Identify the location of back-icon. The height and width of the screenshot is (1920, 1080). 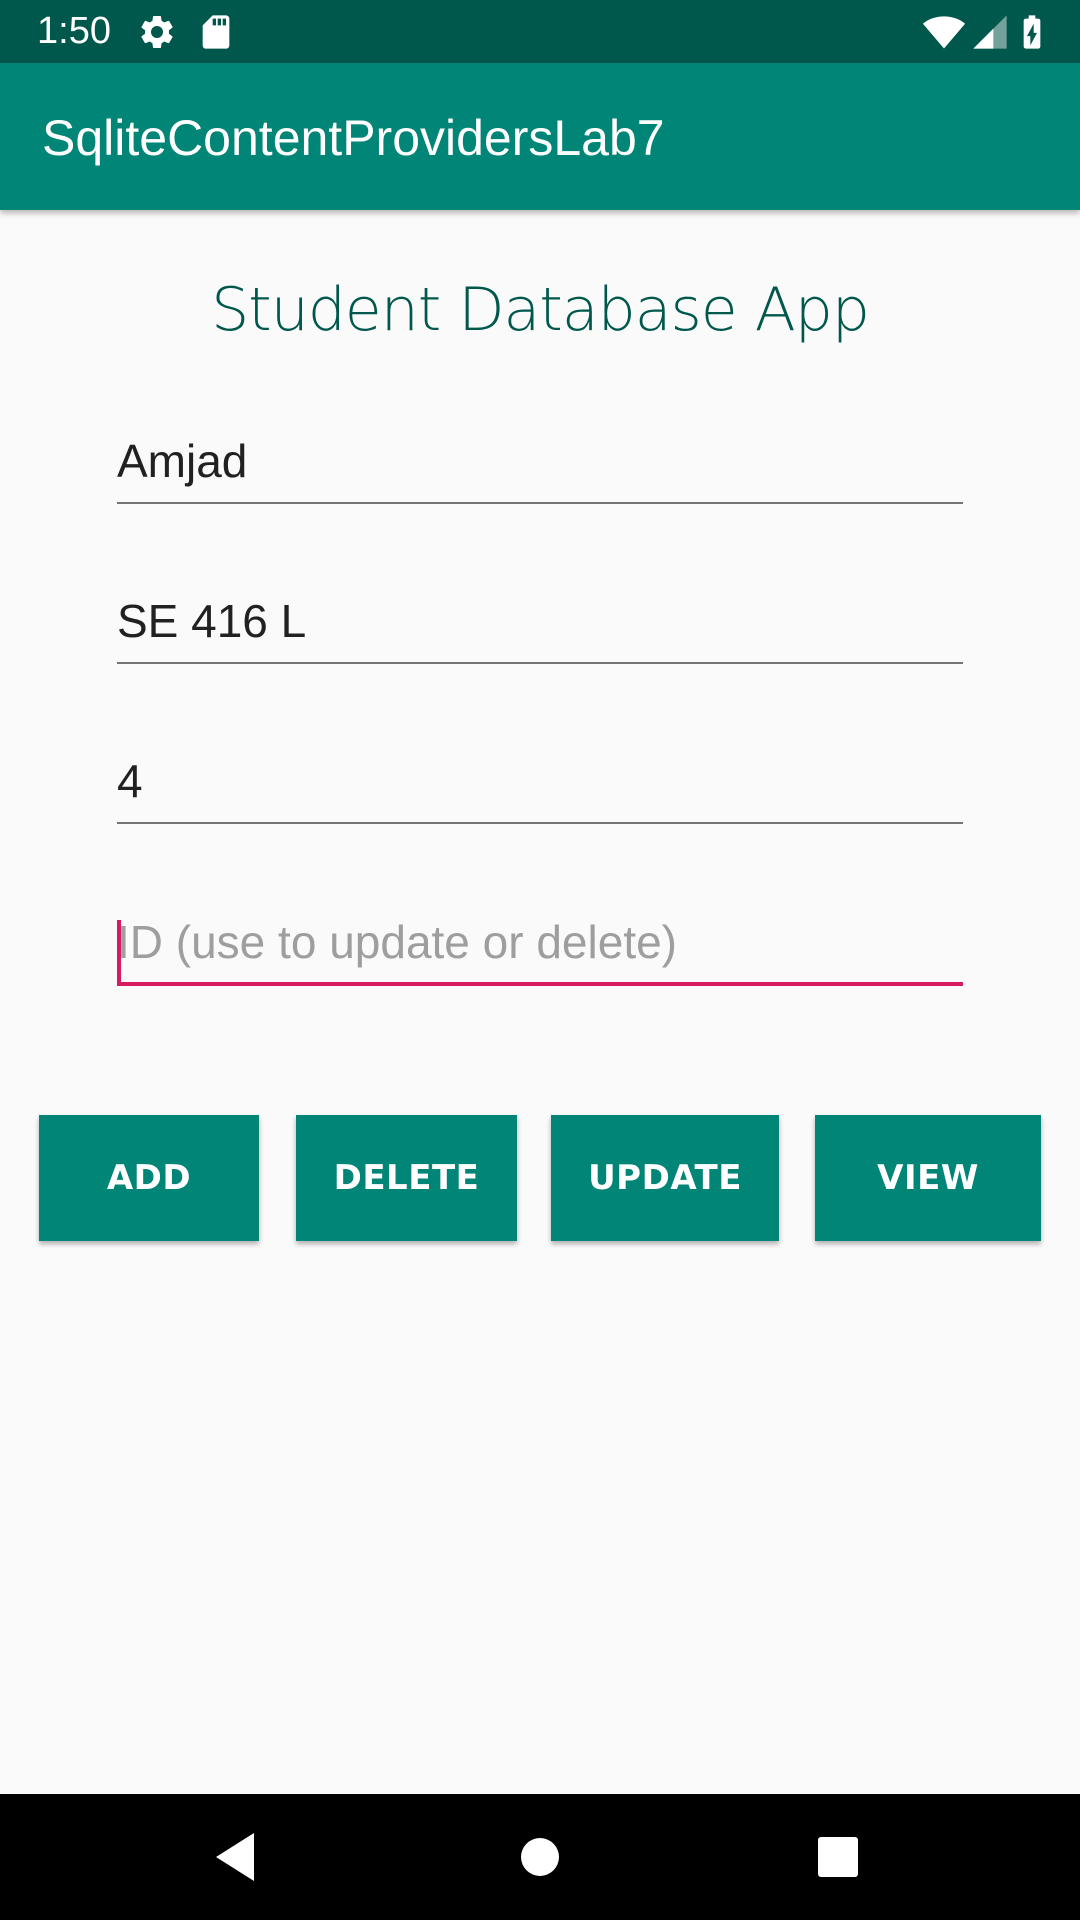
(238, 1857).